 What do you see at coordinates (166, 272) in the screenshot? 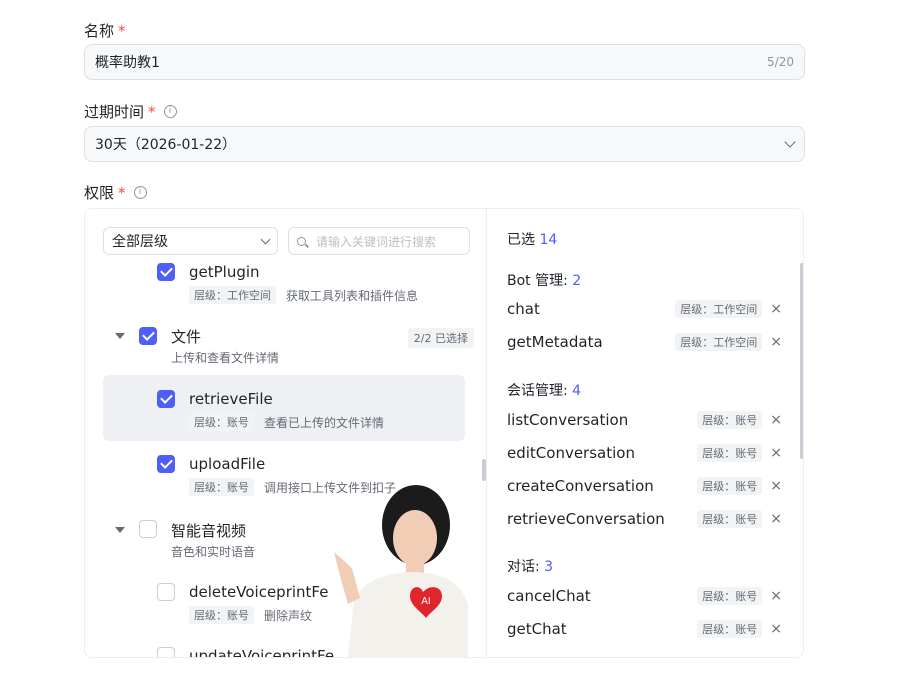
I see `checkbox-getplugin` at bounding box center [166, 272].